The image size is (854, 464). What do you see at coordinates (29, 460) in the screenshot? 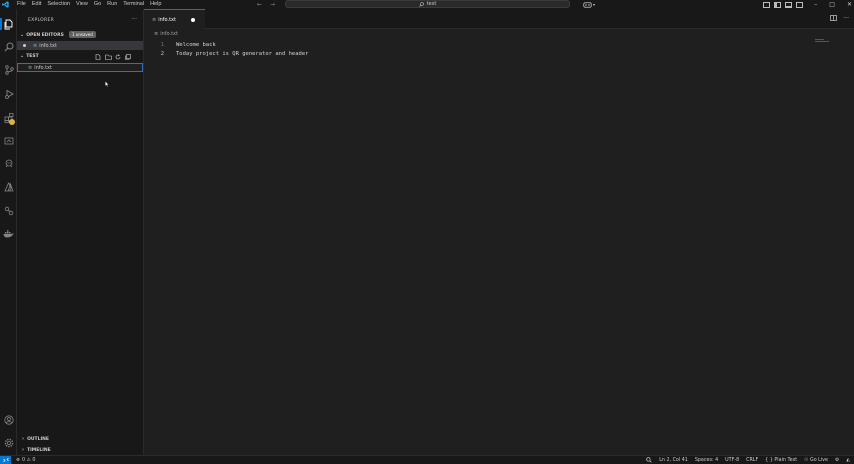
I see `problems-count: 0 ⚠ 0` at bounding box center [29, 460].